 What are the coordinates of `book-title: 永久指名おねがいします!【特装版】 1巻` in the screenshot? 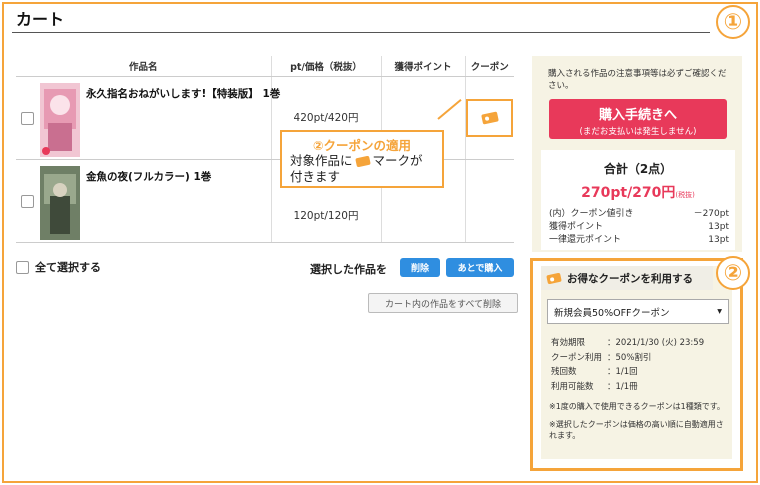 It's located at (186, 94).